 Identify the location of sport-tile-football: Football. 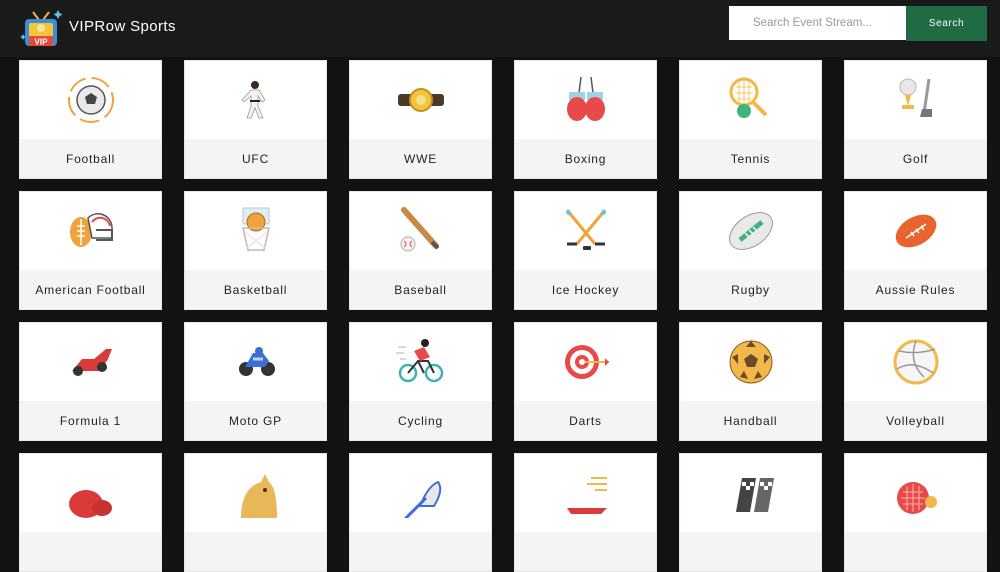
(90, 119).